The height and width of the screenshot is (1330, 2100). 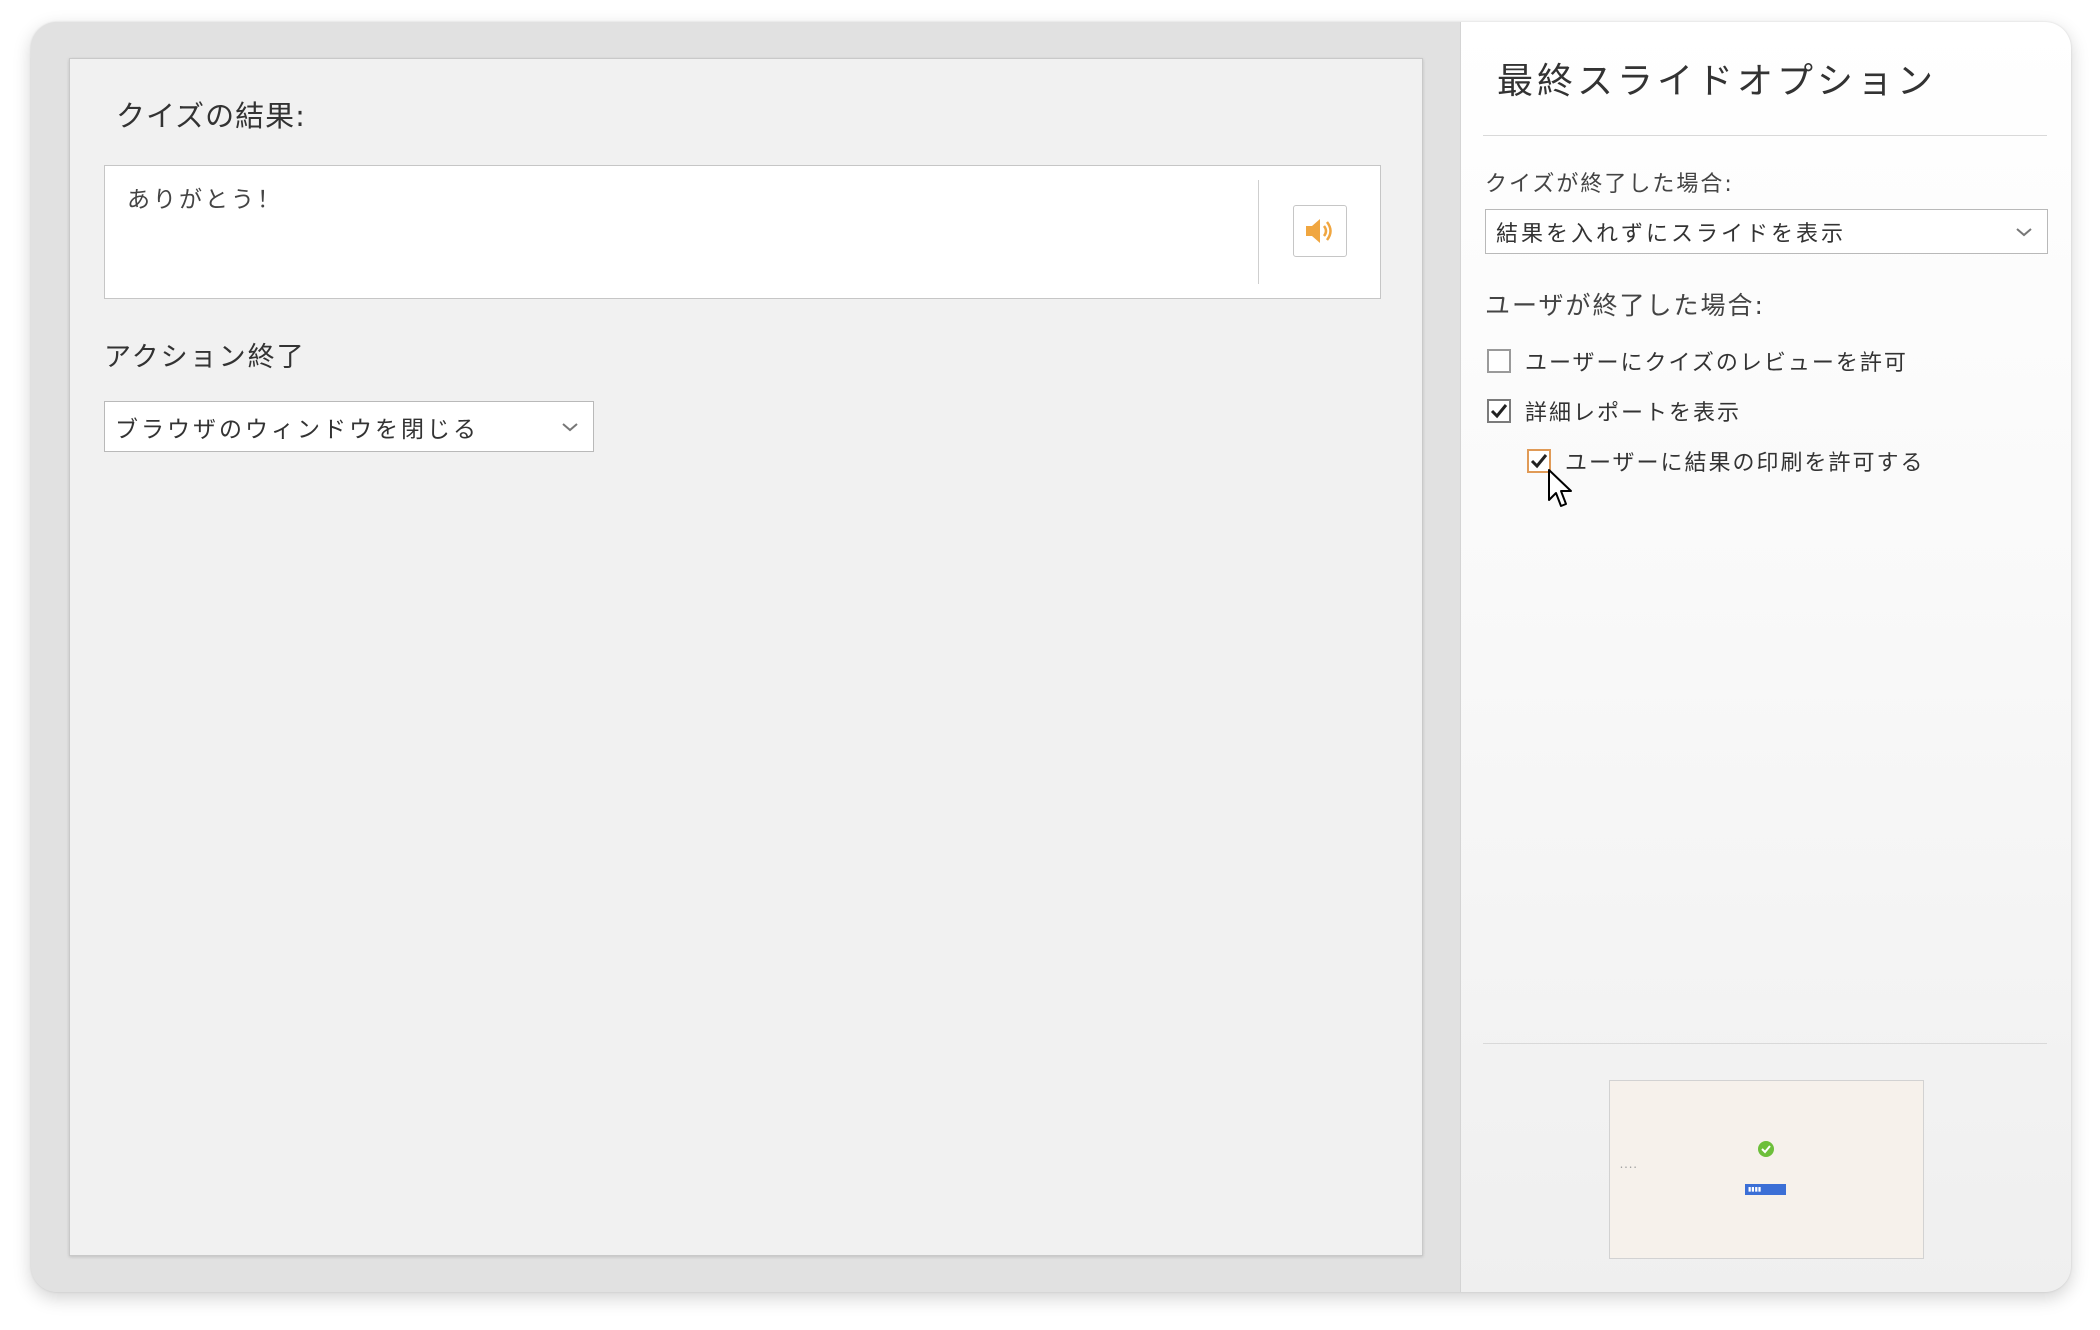 I want to click on show-report-checkbox, so click(x=1499, y=411).